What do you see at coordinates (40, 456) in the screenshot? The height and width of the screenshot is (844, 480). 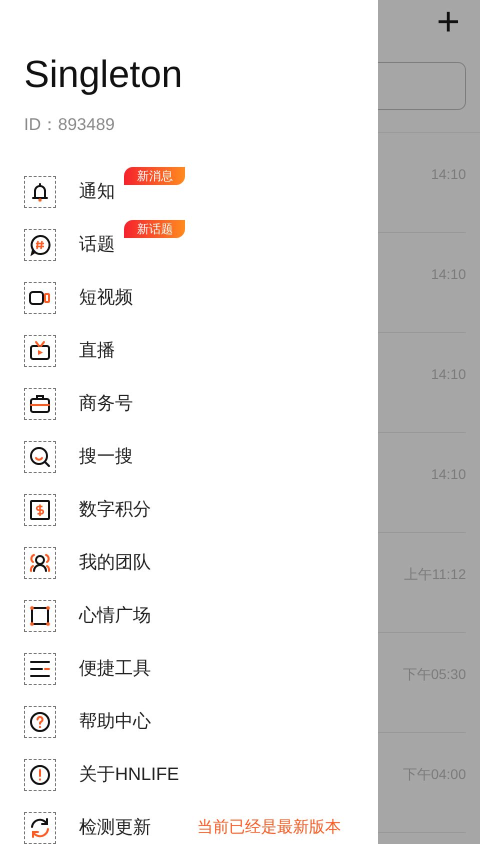 I see `search-icon` at bounding box center [40, 456].